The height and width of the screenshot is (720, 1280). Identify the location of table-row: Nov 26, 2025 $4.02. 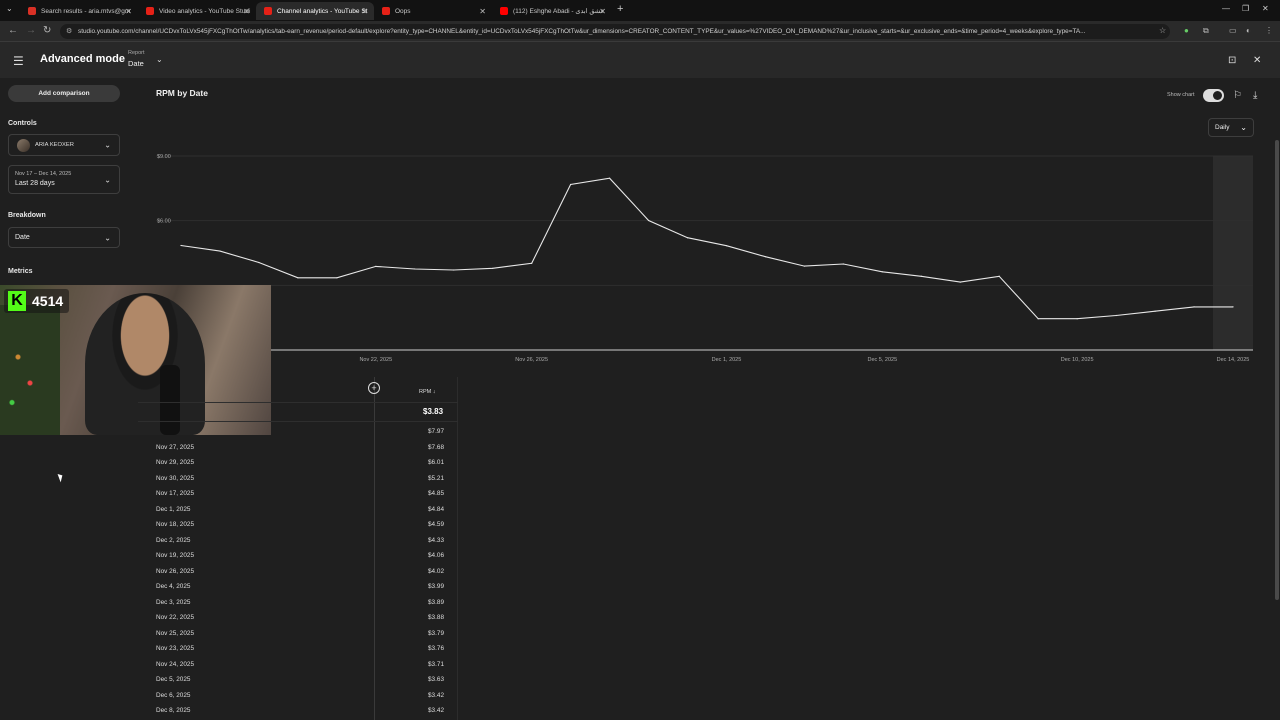
(298, 572).